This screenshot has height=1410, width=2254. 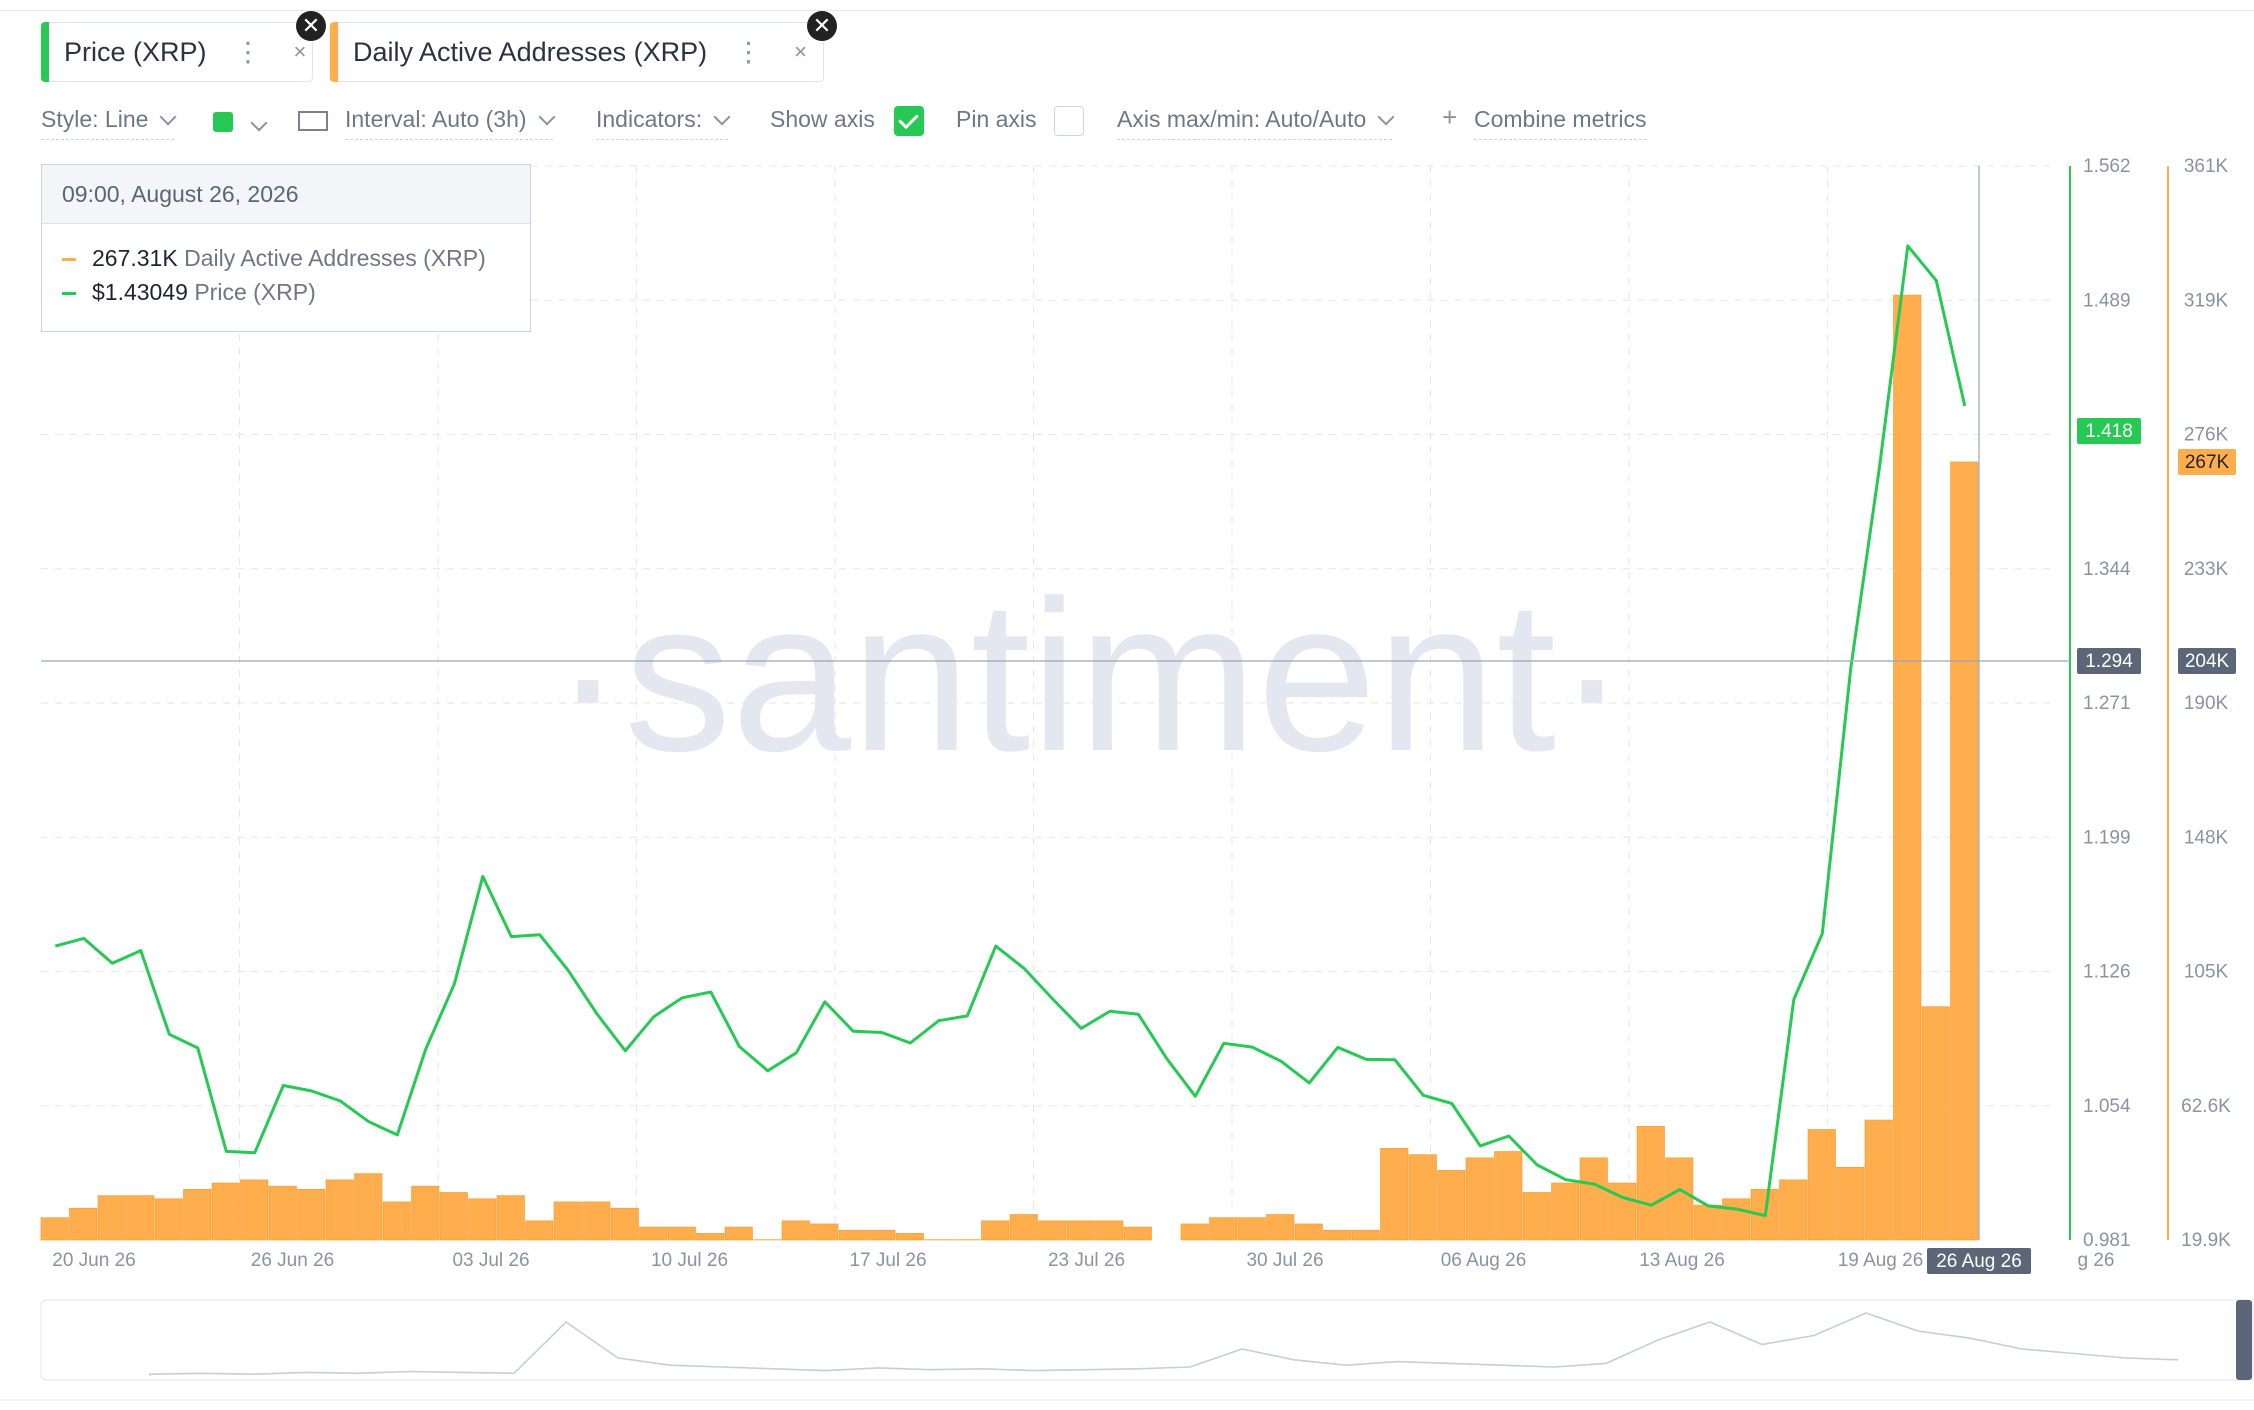 What do you see at coordinates (1979, 1261) in the screenshot?
I see `crosshair-date-badge: 26 Aug 26` at bounding box center [1979, 1261].